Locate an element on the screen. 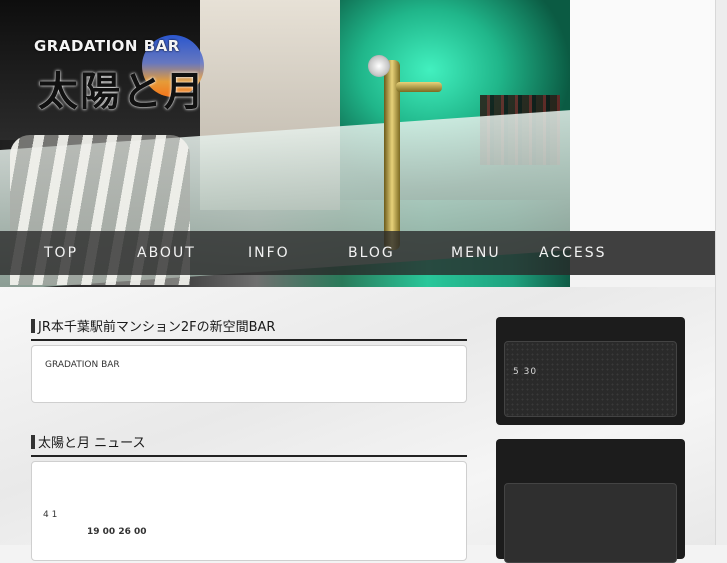 The width and height of the screenshot is (727, 563). nav-item-about: ABOUT is located at coordinates (166, 253).